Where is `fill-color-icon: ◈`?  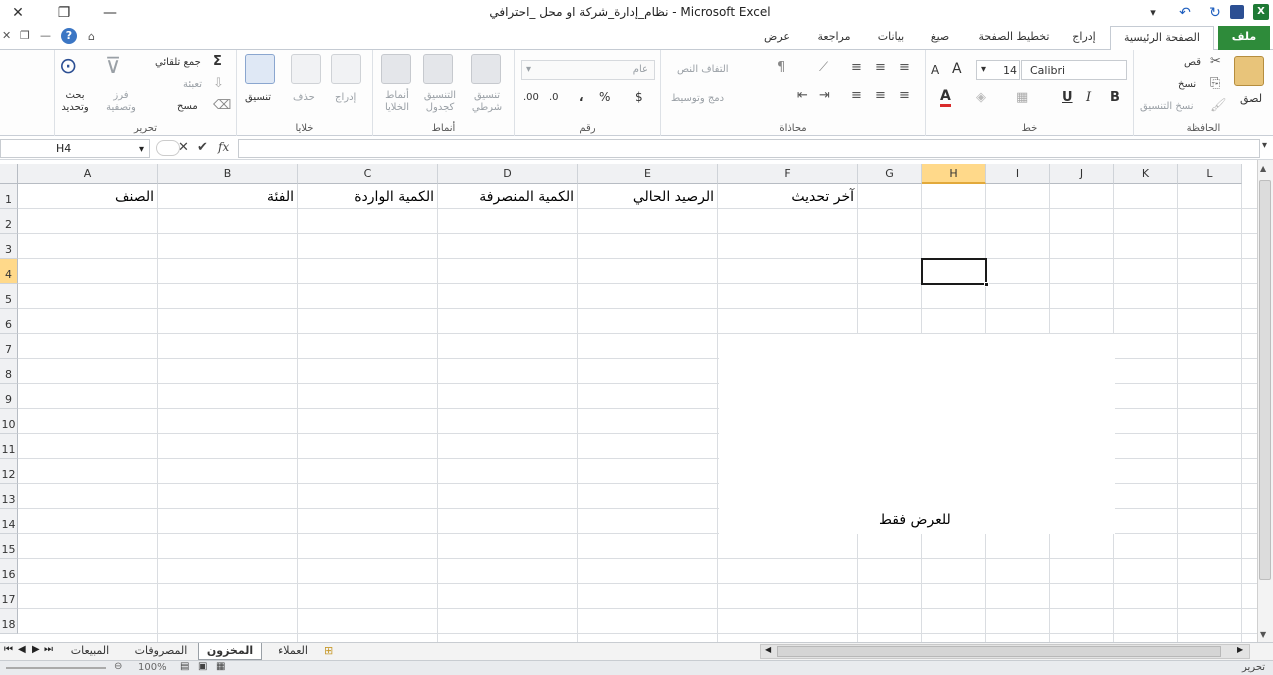
fill-color-icon: ◈ is located at coordinates (981, 97).